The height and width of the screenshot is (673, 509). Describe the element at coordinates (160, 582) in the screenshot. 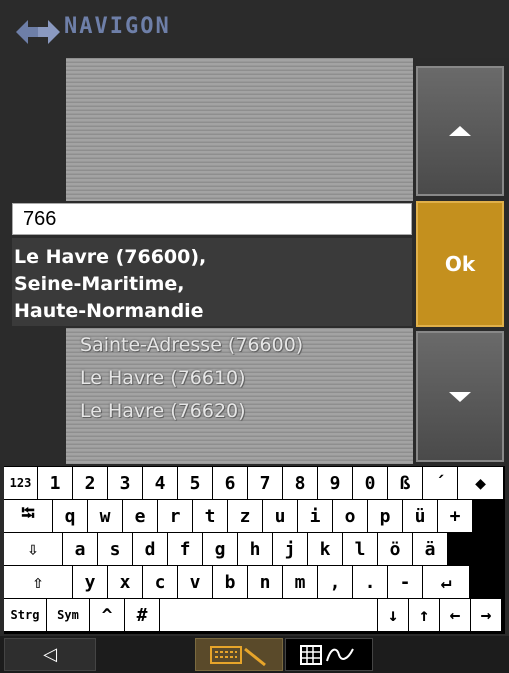

I see `key: c` at that location.